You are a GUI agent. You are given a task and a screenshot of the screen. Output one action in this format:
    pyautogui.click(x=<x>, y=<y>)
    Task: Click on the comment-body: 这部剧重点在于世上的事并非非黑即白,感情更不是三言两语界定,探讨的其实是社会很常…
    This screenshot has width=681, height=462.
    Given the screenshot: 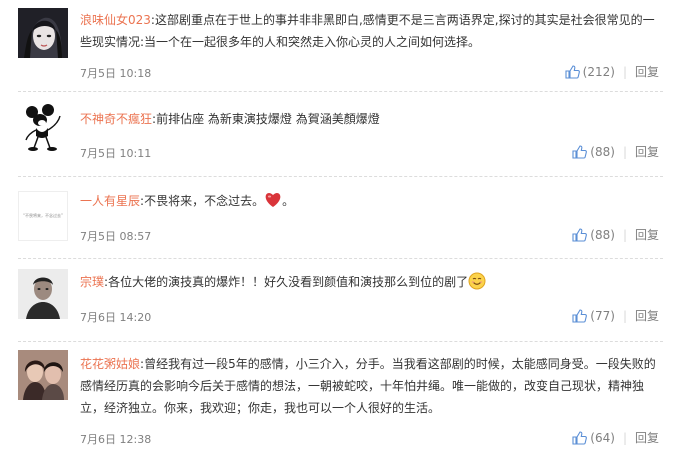 What is the action you would take?
    pyautogui.click(x=367, y=31)
    